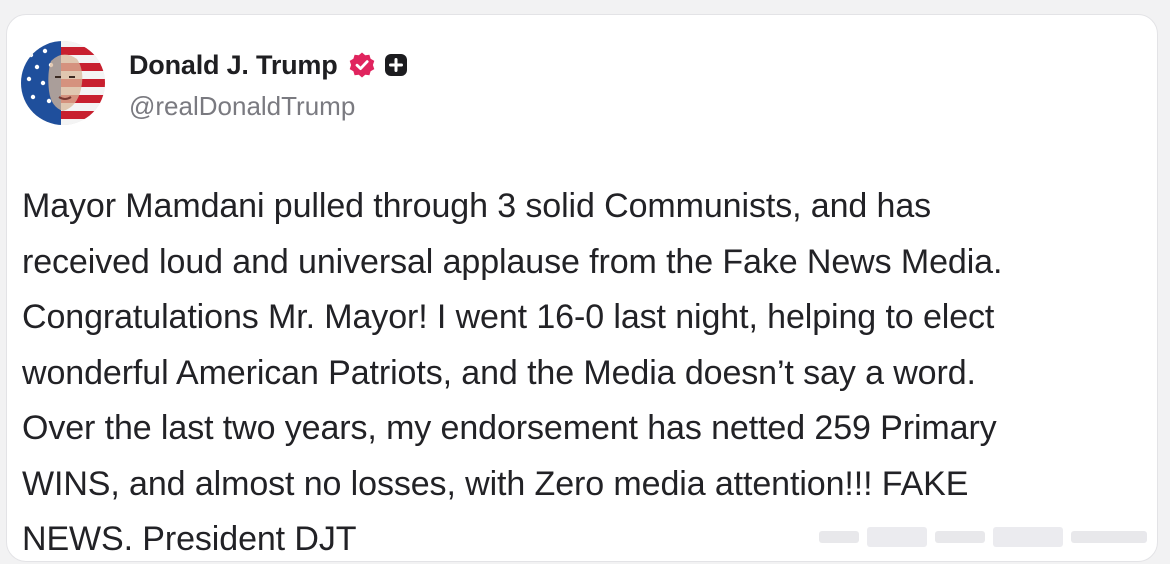 Image resolution: width=1170 pixels, height=564 pixels. Describe the element at coordinates (242, 106) in the screenshot. I see `author-handle: @realDonaldTrump` at that location.